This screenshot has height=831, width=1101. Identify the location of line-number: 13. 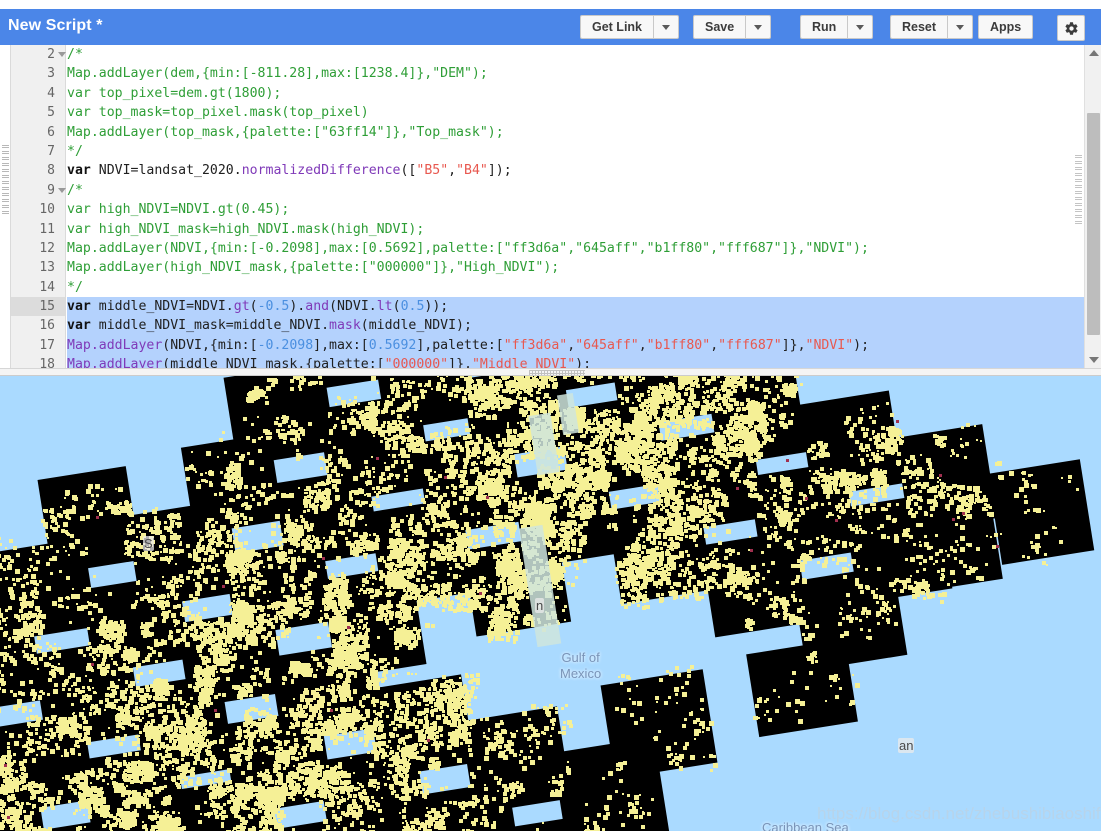
(47, 268).